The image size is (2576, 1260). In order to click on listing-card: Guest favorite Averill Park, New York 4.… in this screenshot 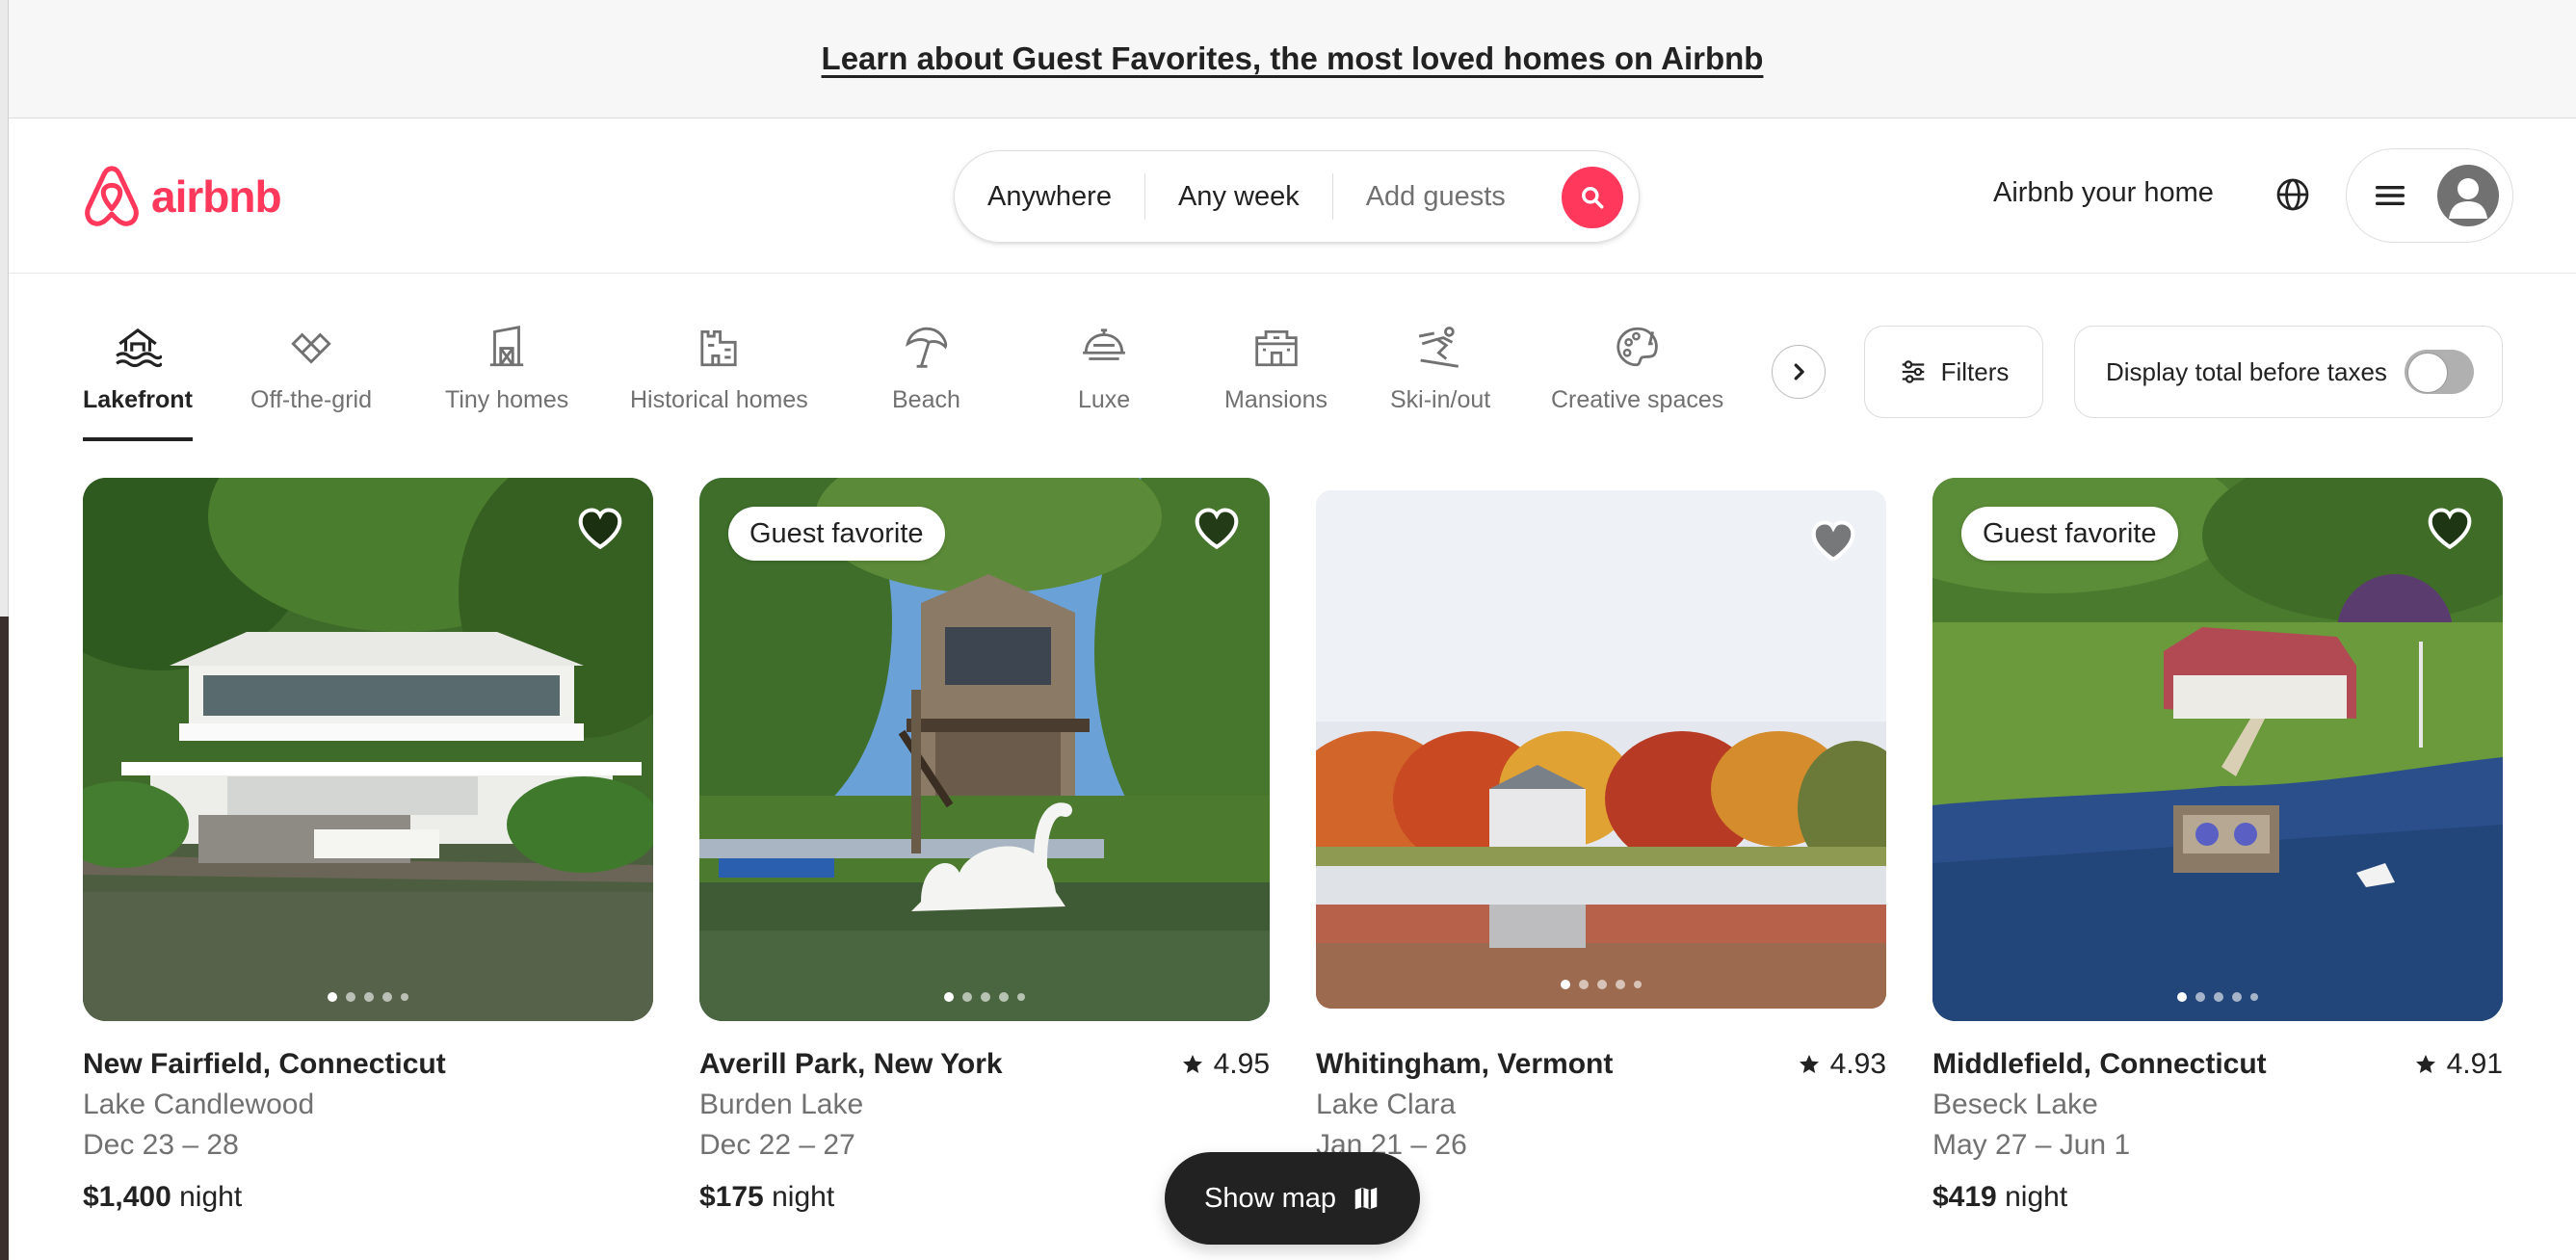, I will do `click(984, 848)`.